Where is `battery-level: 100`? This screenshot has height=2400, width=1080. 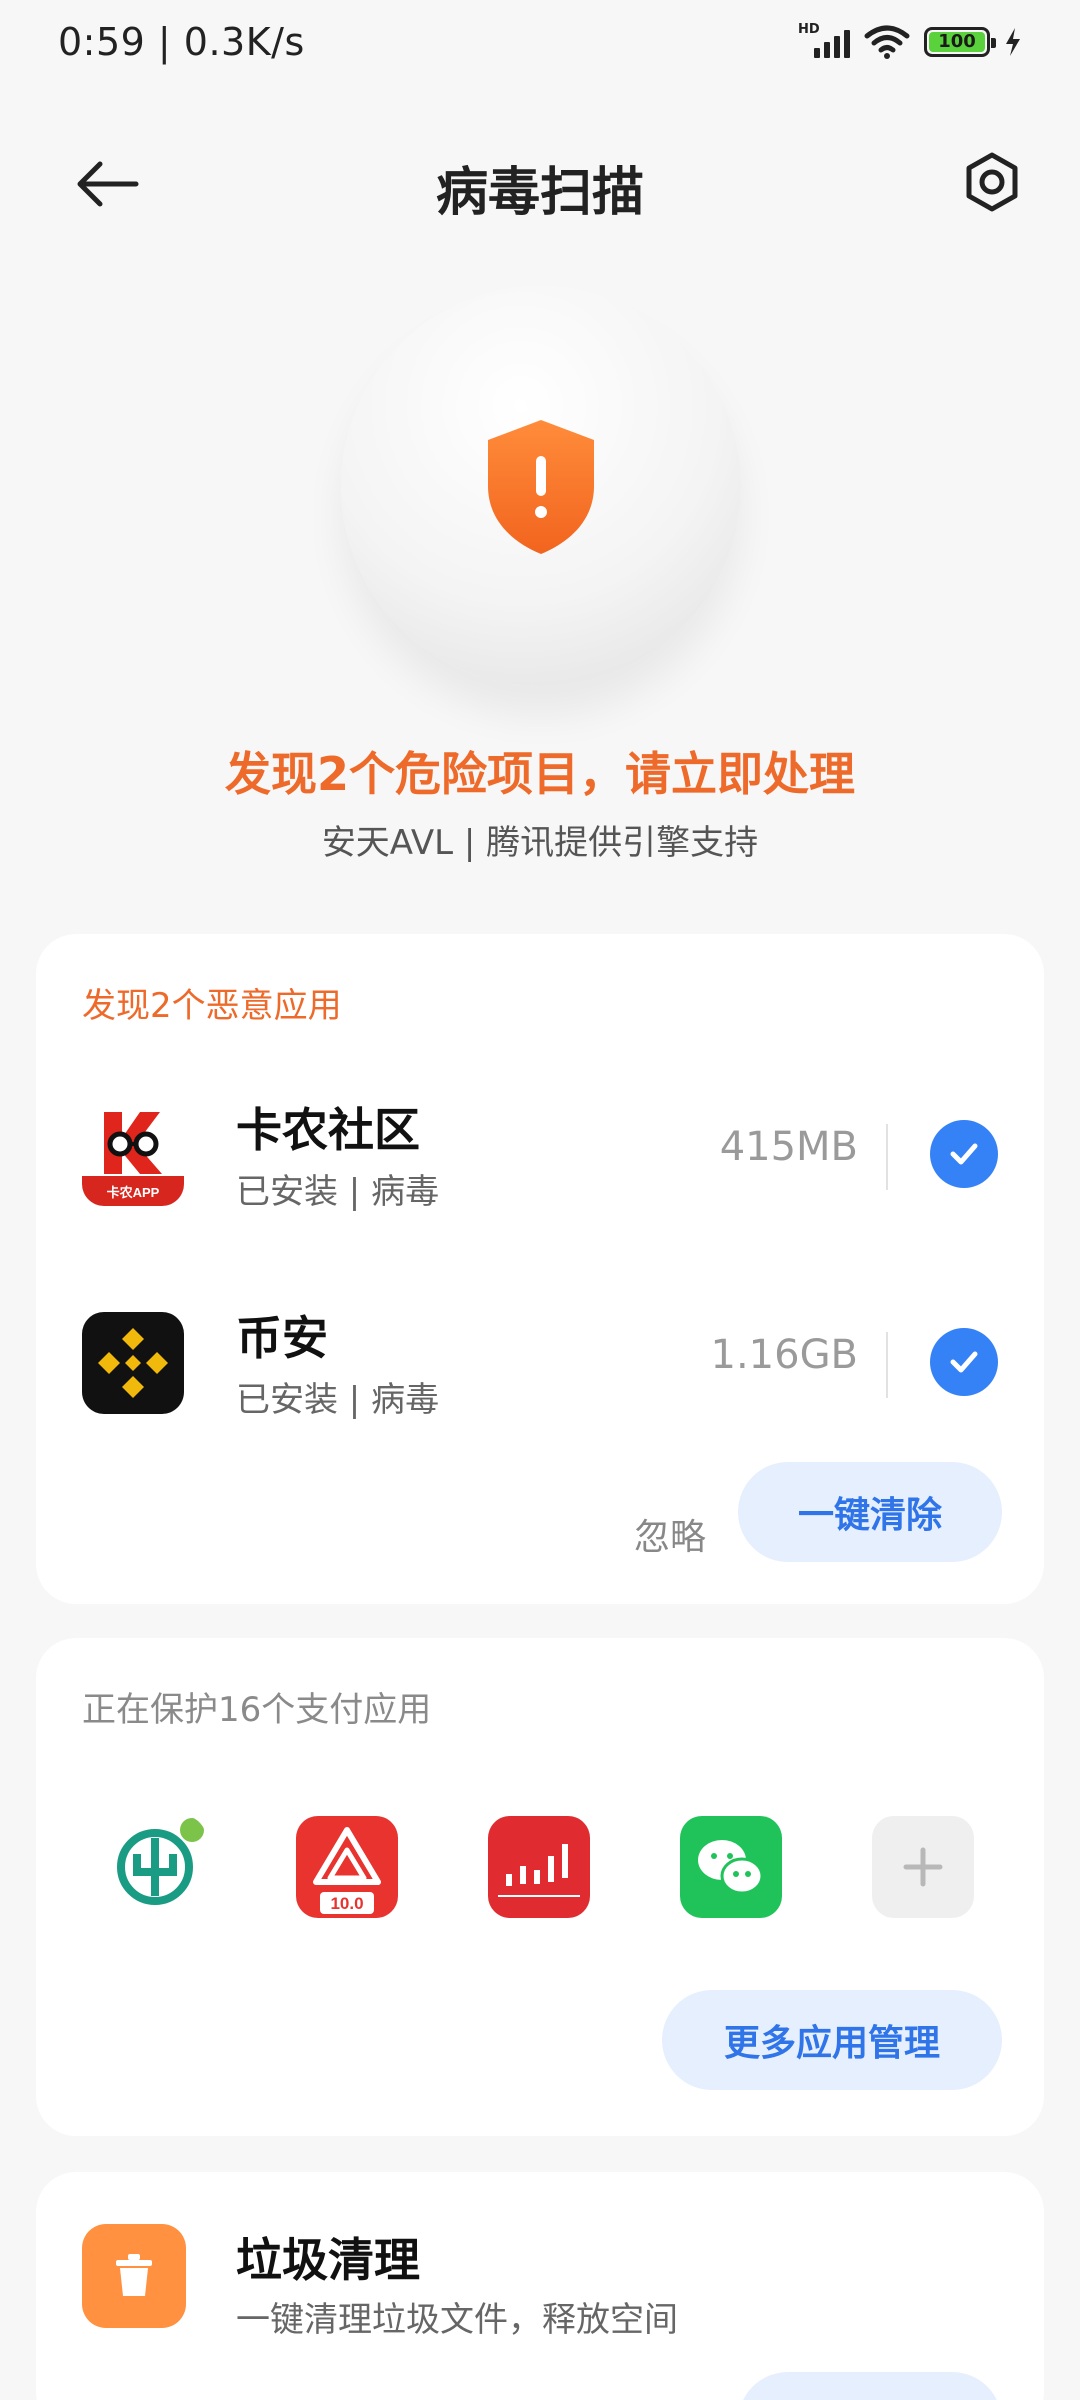
battery-level: 100 is located at coordinates (957, 42).